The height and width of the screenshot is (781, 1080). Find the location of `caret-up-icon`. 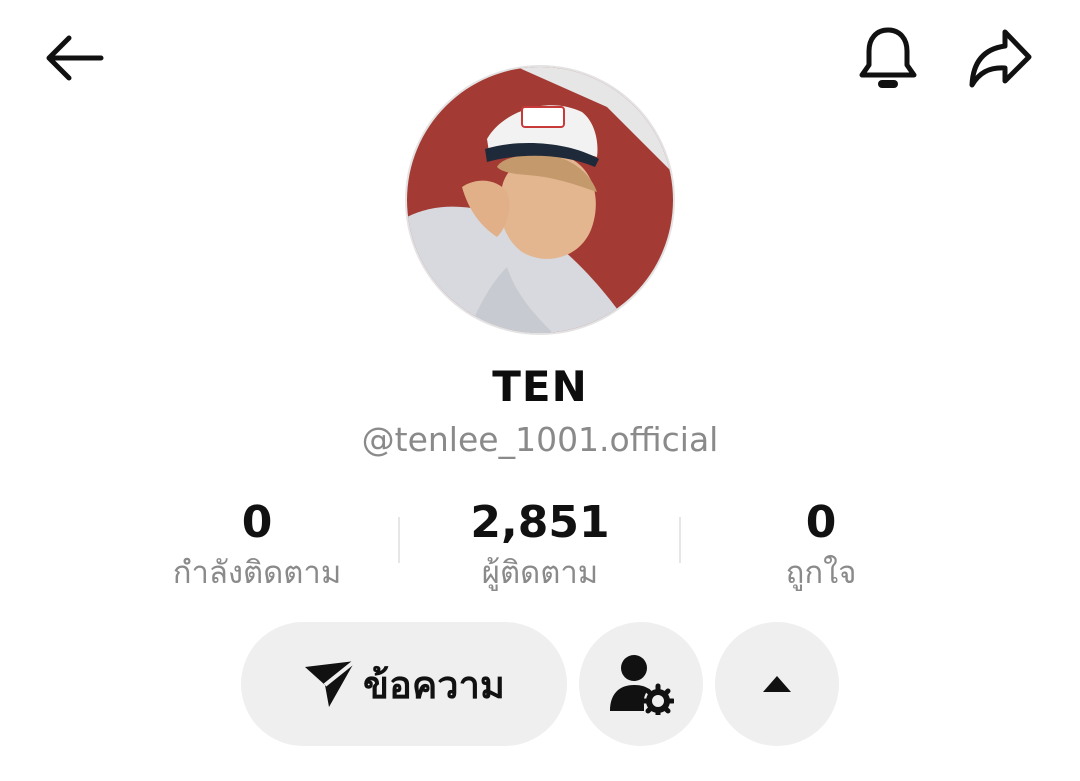

caret-up-icon is located at coordinates (777, 684).